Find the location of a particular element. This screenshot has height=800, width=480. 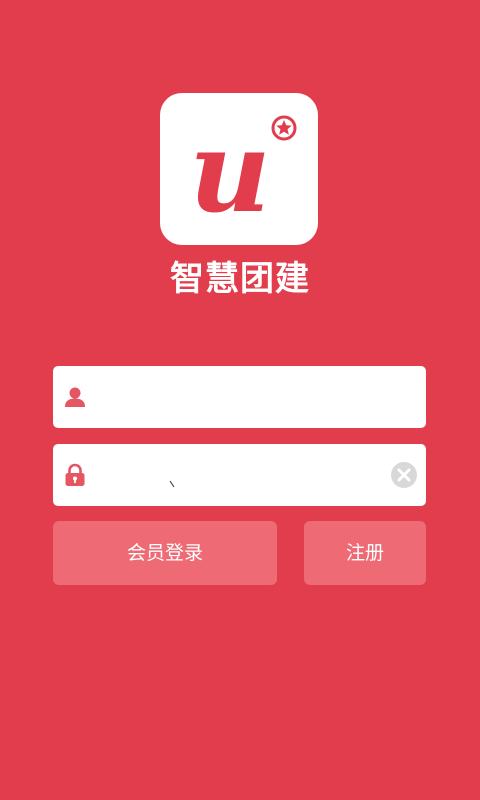

app-logo: u is located at coordinates (239, 169).